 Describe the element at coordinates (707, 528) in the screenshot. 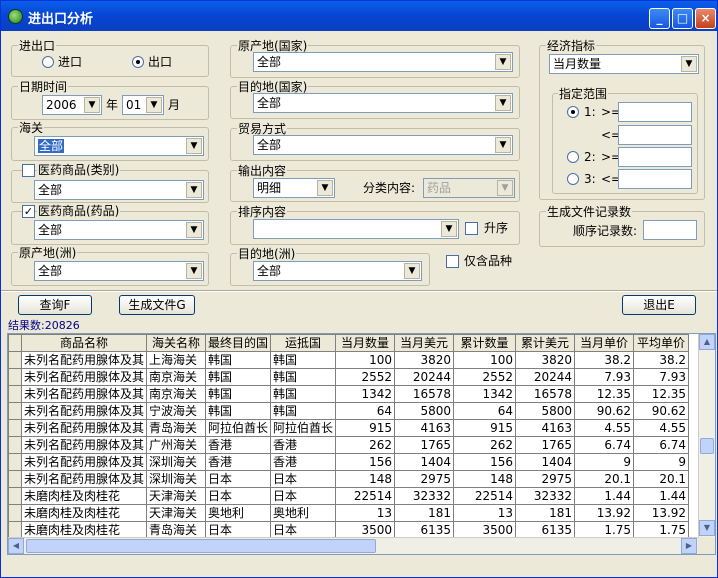

I see `scroll-down-button: ▼` at that location.